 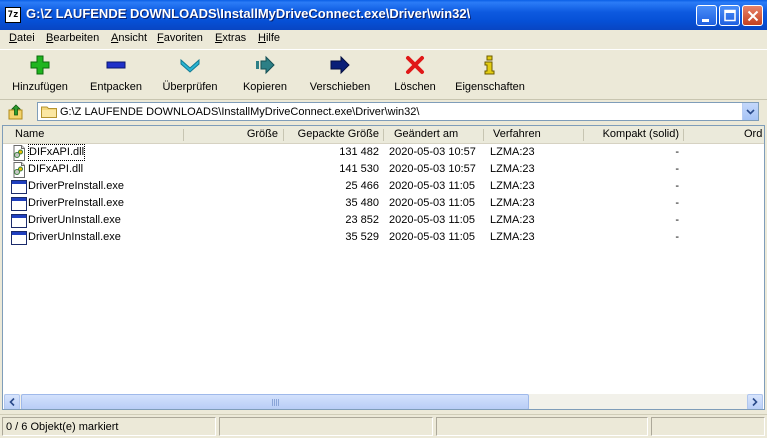 I want to click on check-chevron-icon, so click(x=190, y=65).